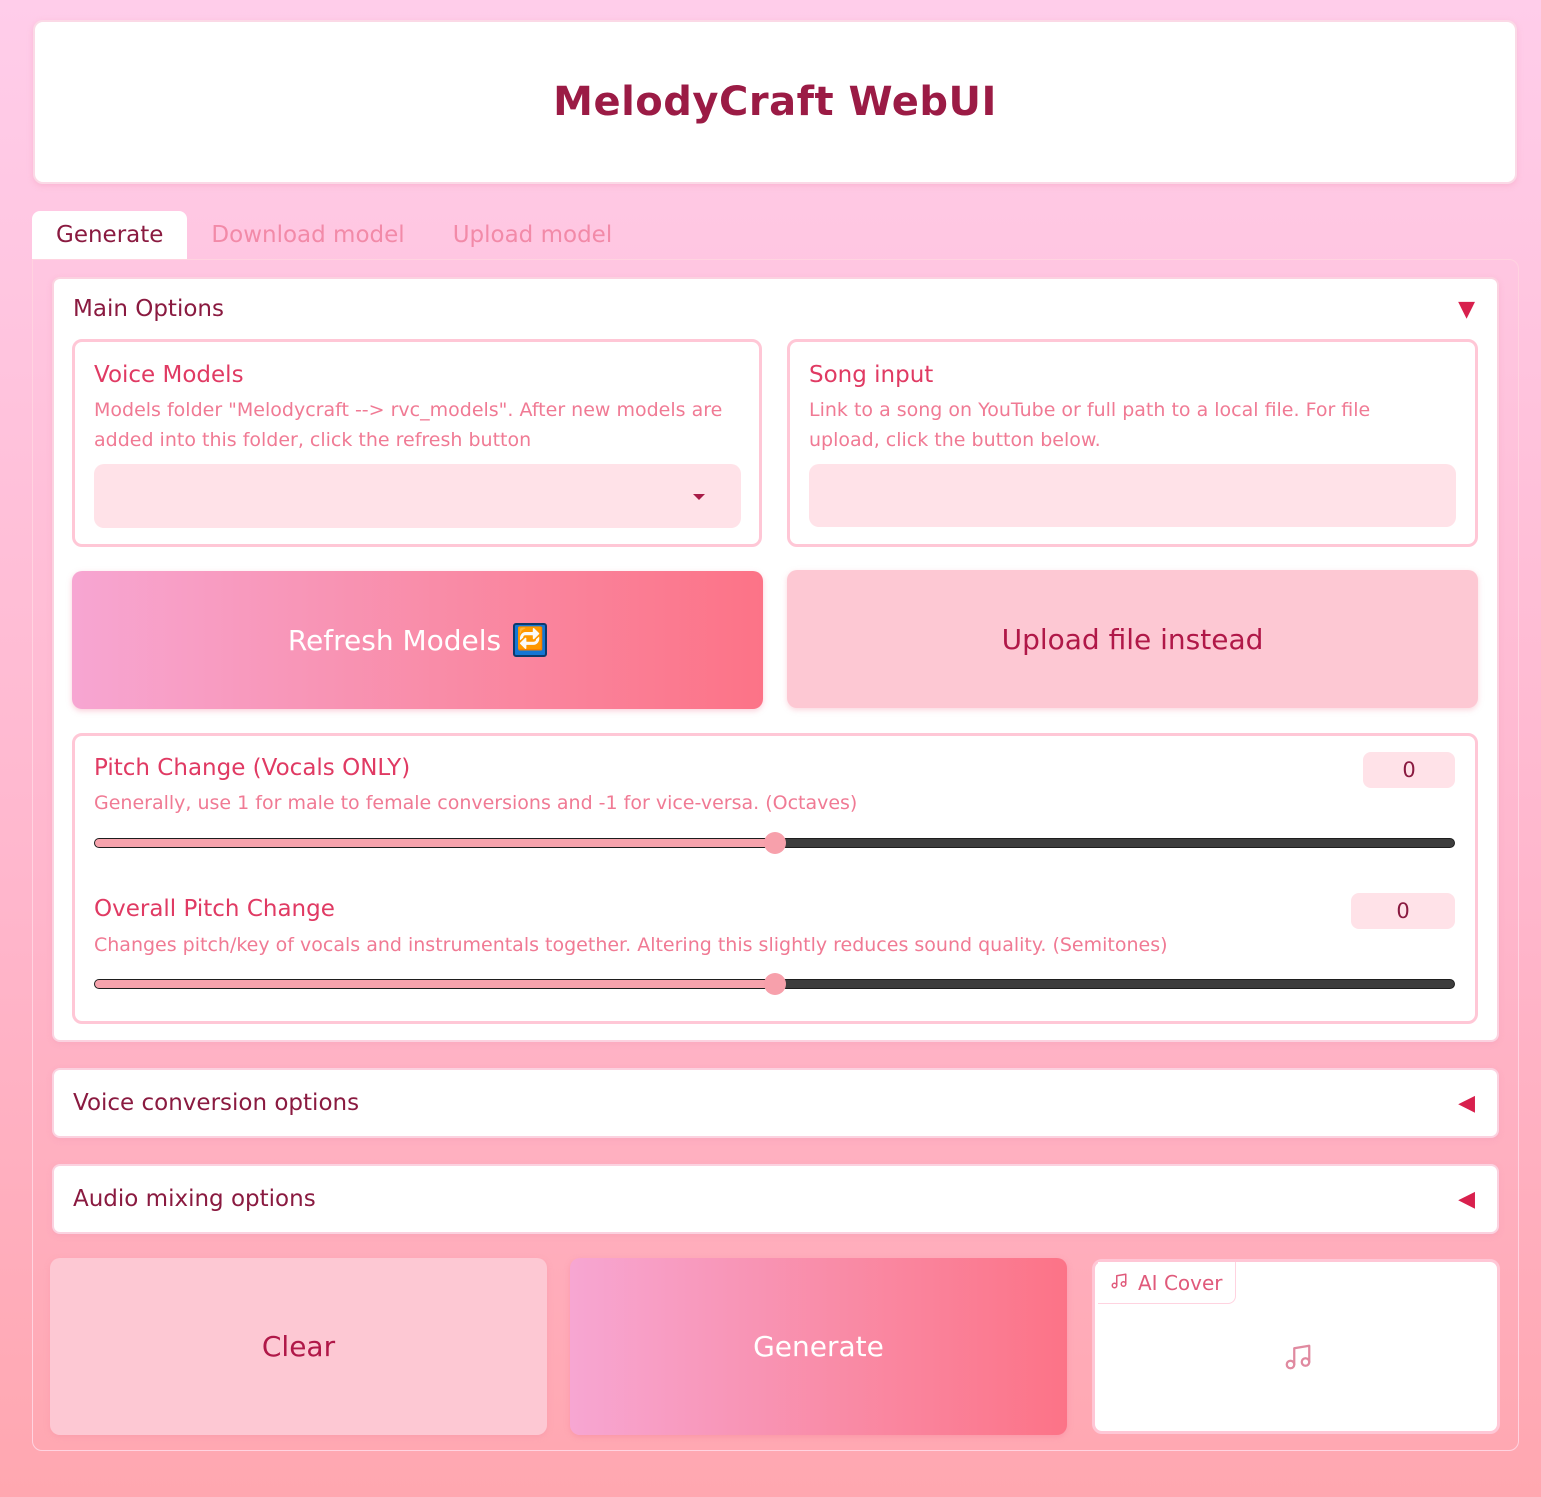 The width and height of the screenshot is (1541, 1497). I want to click on audio-mixing-accordion: Audio mixing options ◀, so click(775, 1199).